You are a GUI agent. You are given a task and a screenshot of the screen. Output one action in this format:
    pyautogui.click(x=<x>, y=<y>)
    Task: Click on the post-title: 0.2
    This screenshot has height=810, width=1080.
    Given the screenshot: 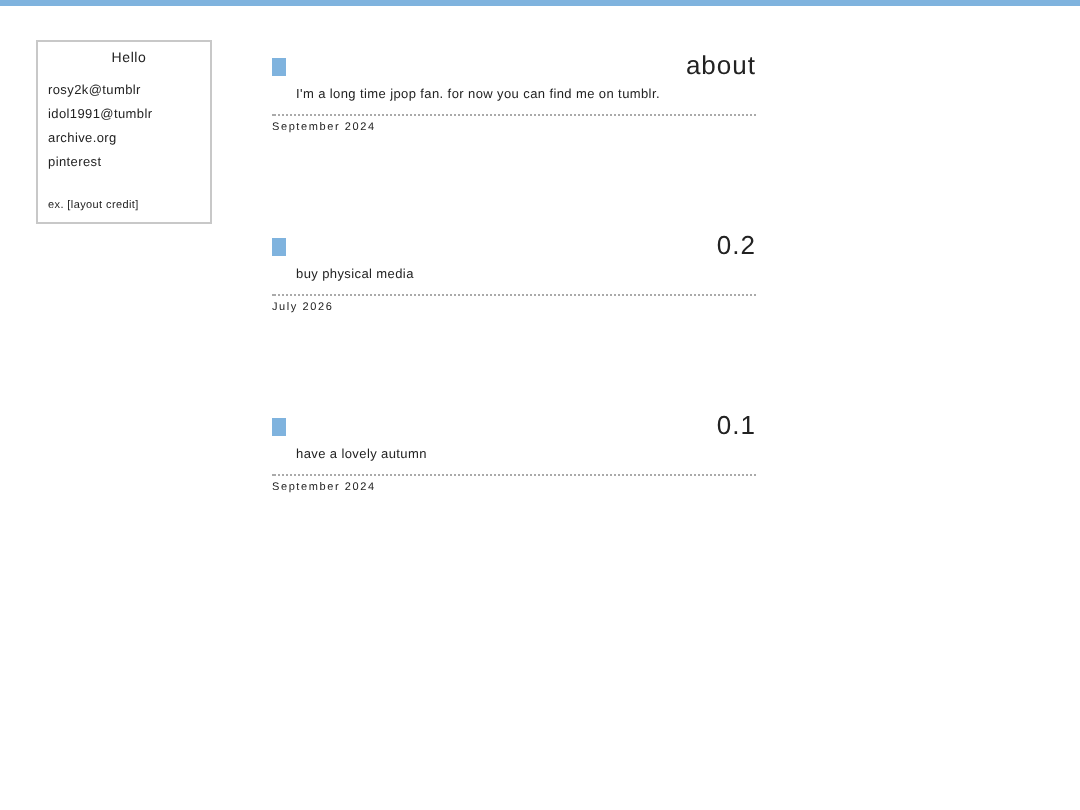 What is the action you would take?
    pyautogui.click(x=736, y=245)
    